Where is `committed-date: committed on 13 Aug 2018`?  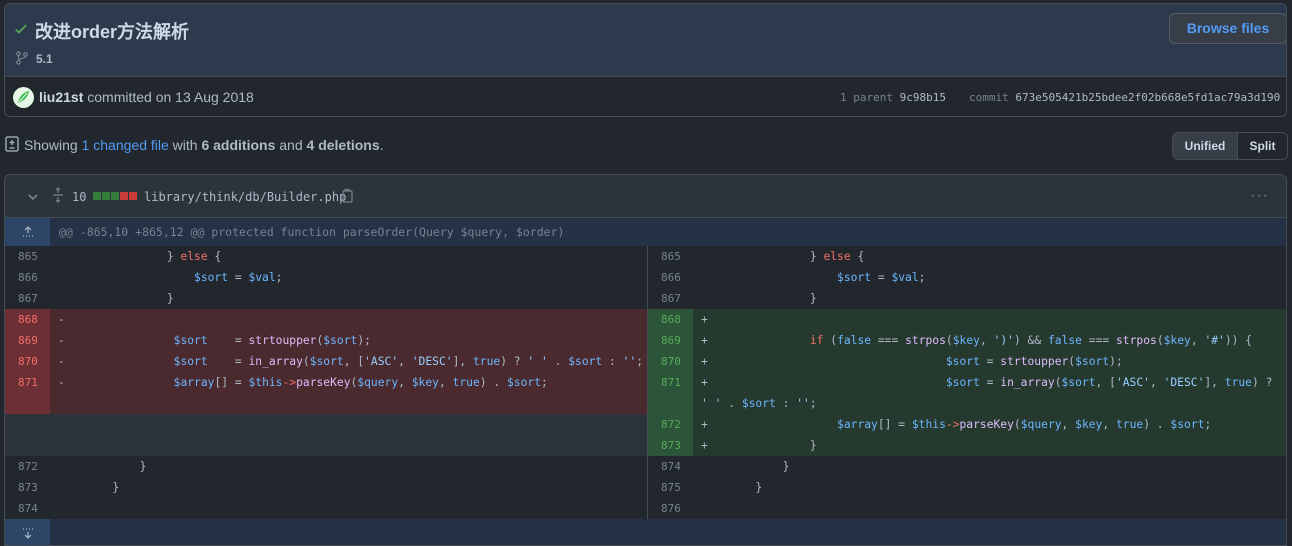
committed-date: committed on 13 Aug 2018 is located at coordinates (170, 97).